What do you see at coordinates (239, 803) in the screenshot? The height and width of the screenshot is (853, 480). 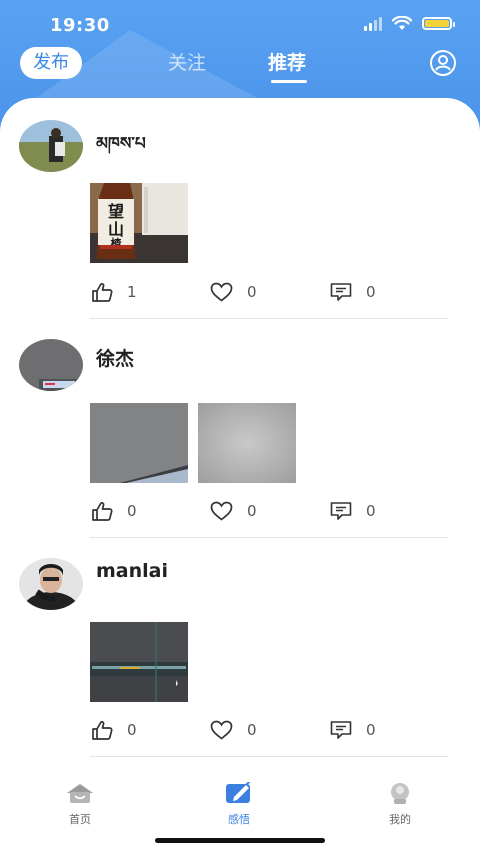 I see `bottom-nav-insights: 感悟` at bounding box center [239, 803].